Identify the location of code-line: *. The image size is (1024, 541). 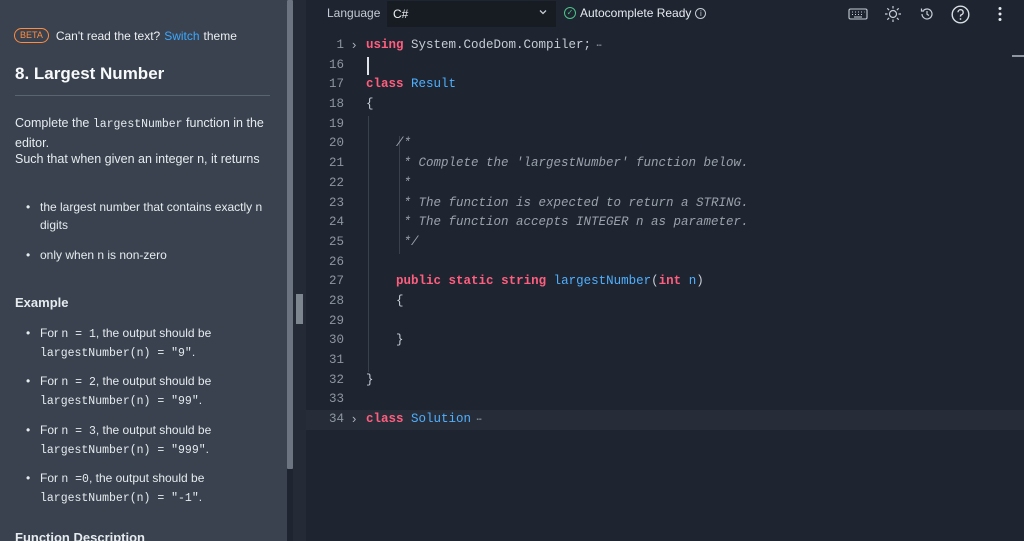
(695, 184).